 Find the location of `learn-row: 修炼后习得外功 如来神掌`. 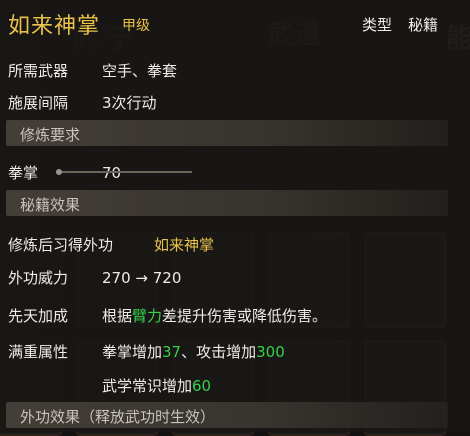

learn-row: 修炼后习得外功 如来神掌 is located at coordinates (111, 244).